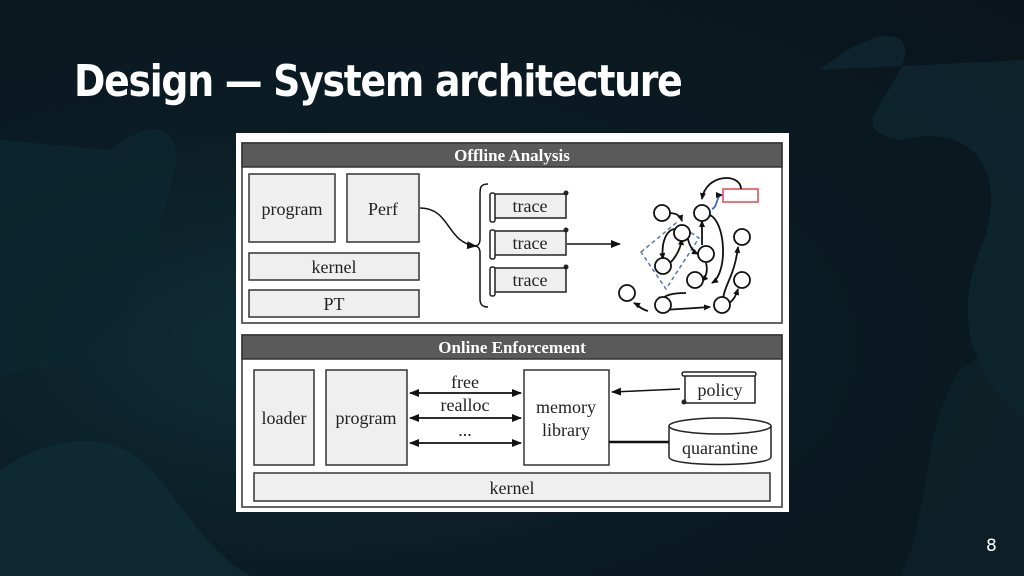 The width and height of the screenshot is (1024, 576). Describe the element at coordinates (383, 209) in the screenshot. I see `perf-label: Perf` at that location.